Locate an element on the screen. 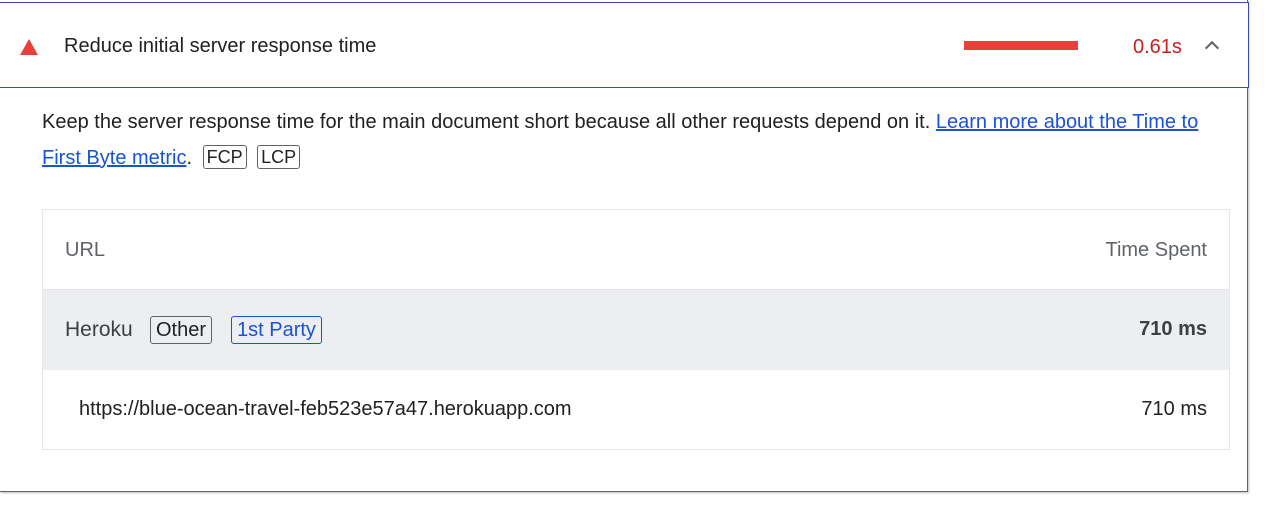 The image size is (1266, 510). entity-name: Heroku is located at coordinates (99, 329).